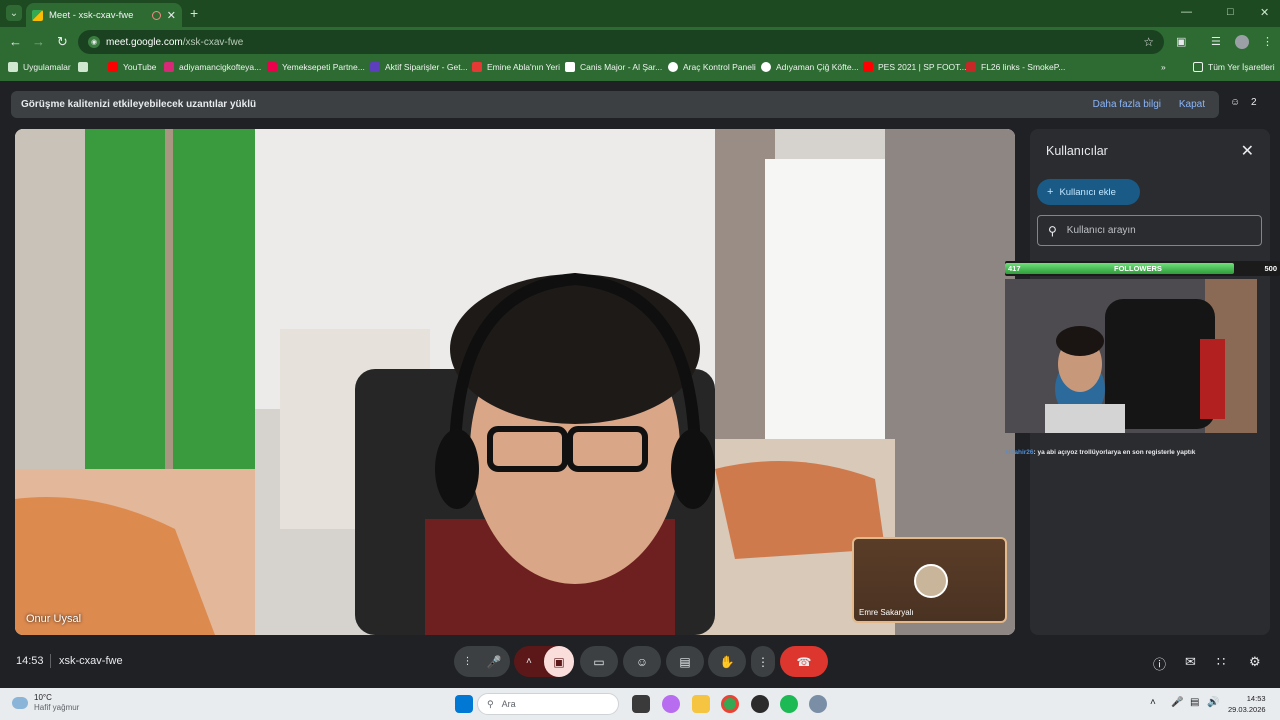  What do you see at coordinates (50, 661) in the screenshot?
I see `divider` at bounding box center [50, 661].